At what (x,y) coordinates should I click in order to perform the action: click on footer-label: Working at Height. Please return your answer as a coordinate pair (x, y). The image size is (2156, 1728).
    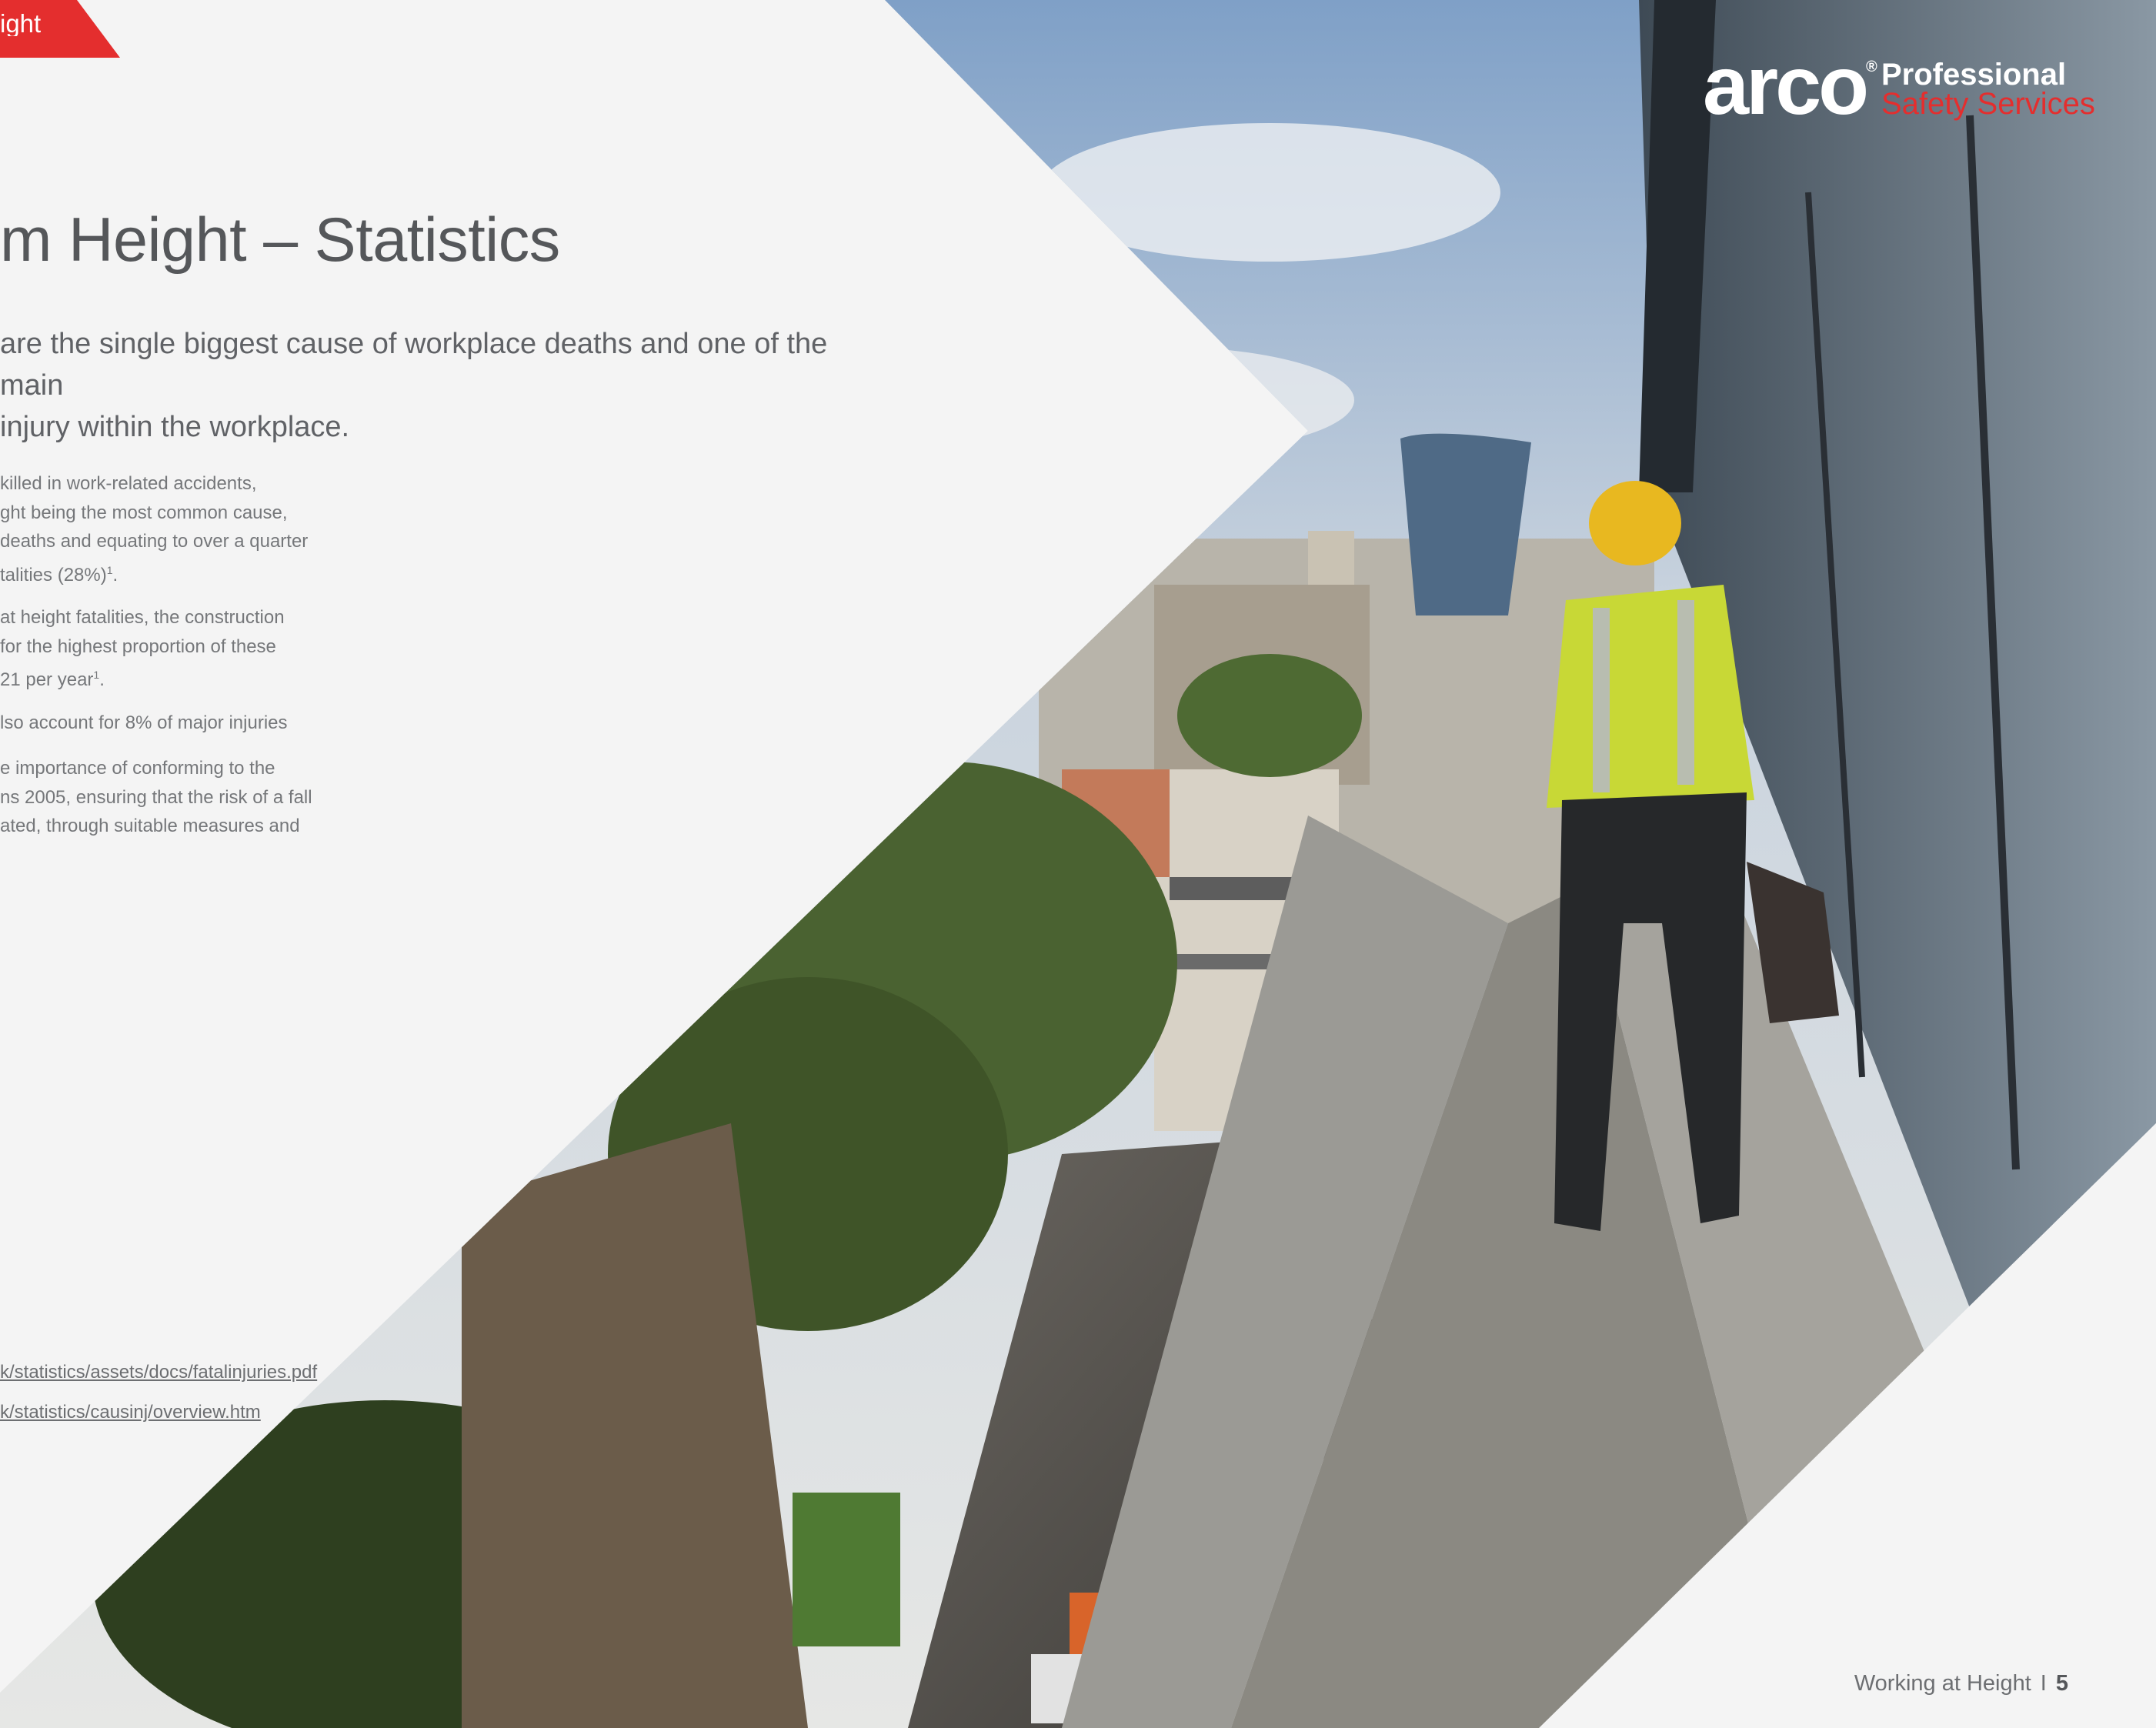
    Looking at the image, I should click on (1942, 1683).